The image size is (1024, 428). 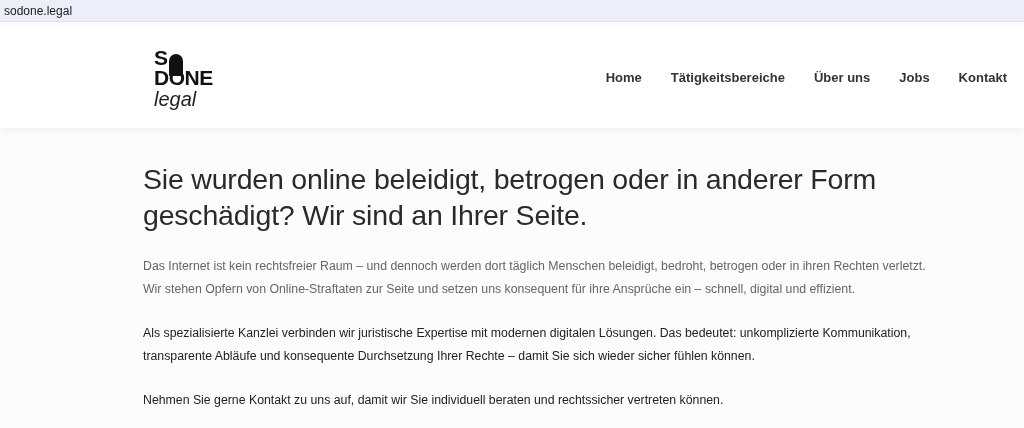 What do you see at coordinates (842, 77) in the screenshot?
I see `nav-link: Über uns` at bounding box center [842, 77].